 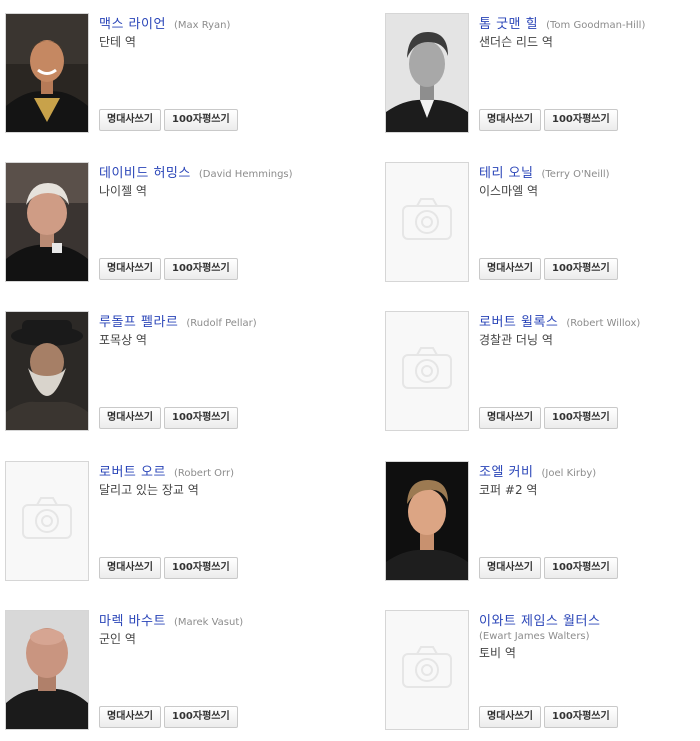 I want to click on actor-info: 로버트 윌록스 (Robert Willox) 경찰관 더닝 역, so click(x=589, y=330).